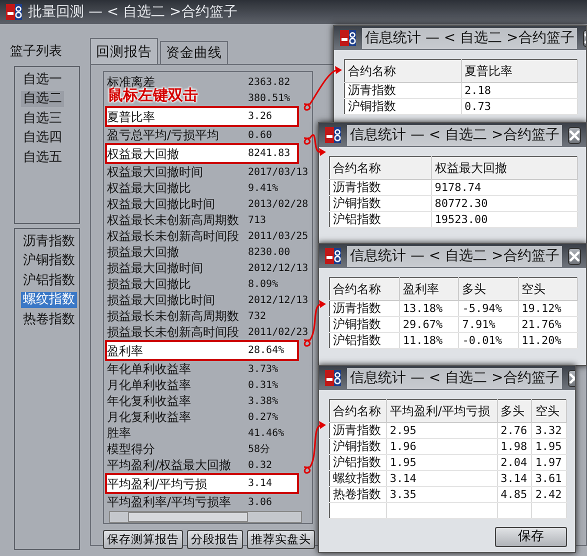 The width and height of the screenshot is (587, 556). Describe the element at coordinates (504, 220) in the screenshot. I see `table-cell: 19523.00` at that location.